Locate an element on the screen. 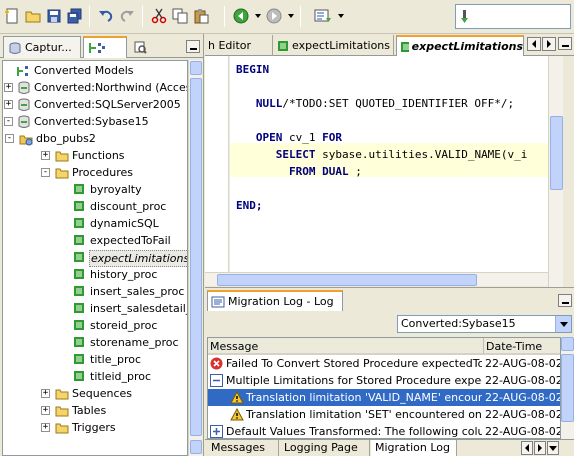 The height and width of the screenshot is (456, 574). tree-item: storename_proc is located at coordinates (95, 342).